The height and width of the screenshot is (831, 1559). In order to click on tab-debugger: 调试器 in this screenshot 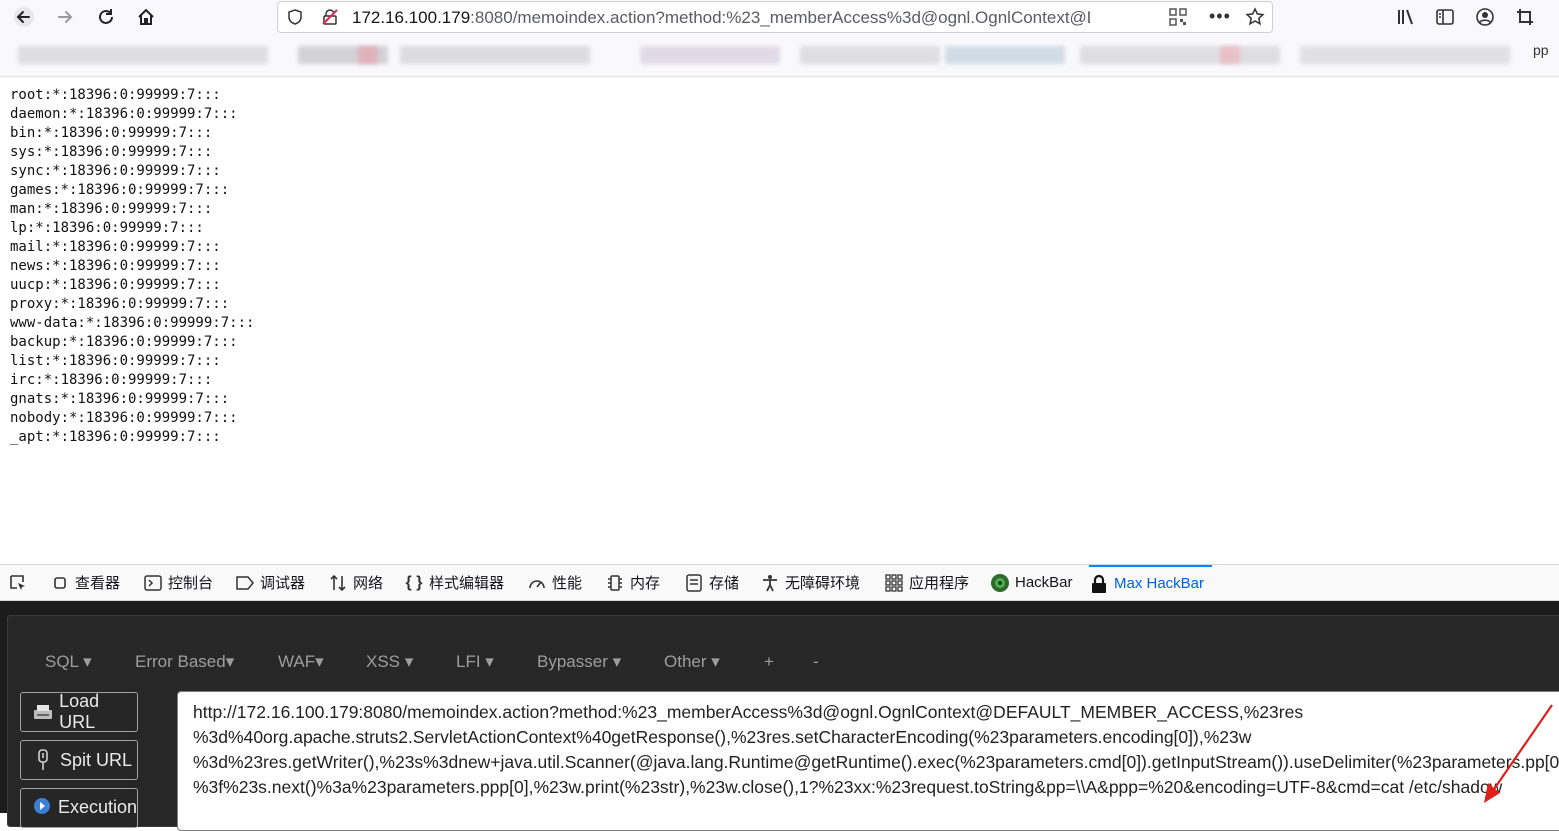, I will do `click(270, 582)`.